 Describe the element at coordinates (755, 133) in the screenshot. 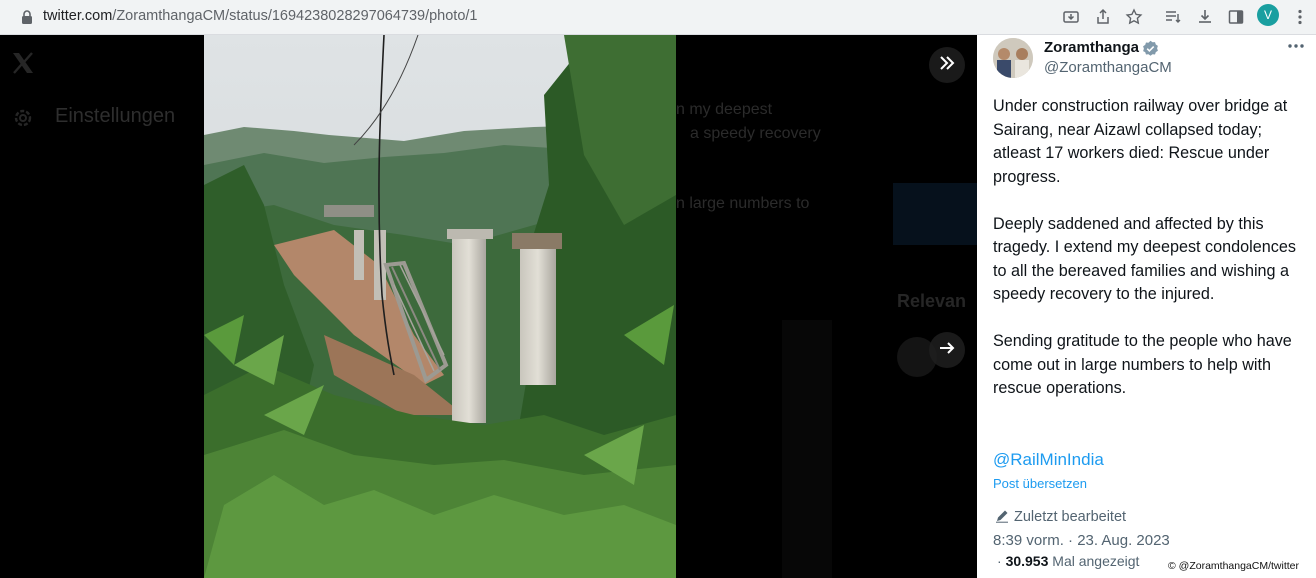

I see `background-text-line: a speedy recovery` at that location.